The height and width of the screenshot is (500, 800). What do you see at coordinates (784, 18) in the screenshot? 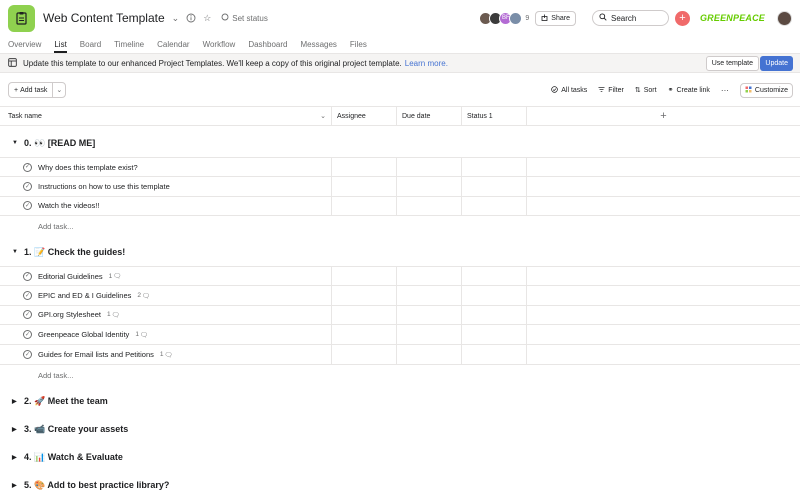
I see `user-avatar` at bounding box center [784, 18].